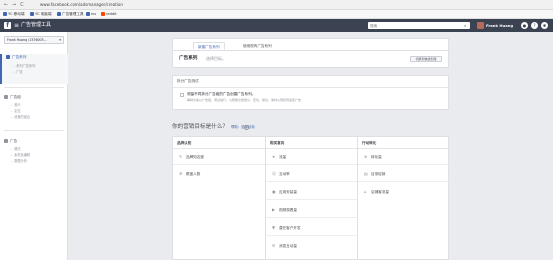 This screenshot has width=553, height=260. I want to click on search-box: ⌕, so click(419, 25).